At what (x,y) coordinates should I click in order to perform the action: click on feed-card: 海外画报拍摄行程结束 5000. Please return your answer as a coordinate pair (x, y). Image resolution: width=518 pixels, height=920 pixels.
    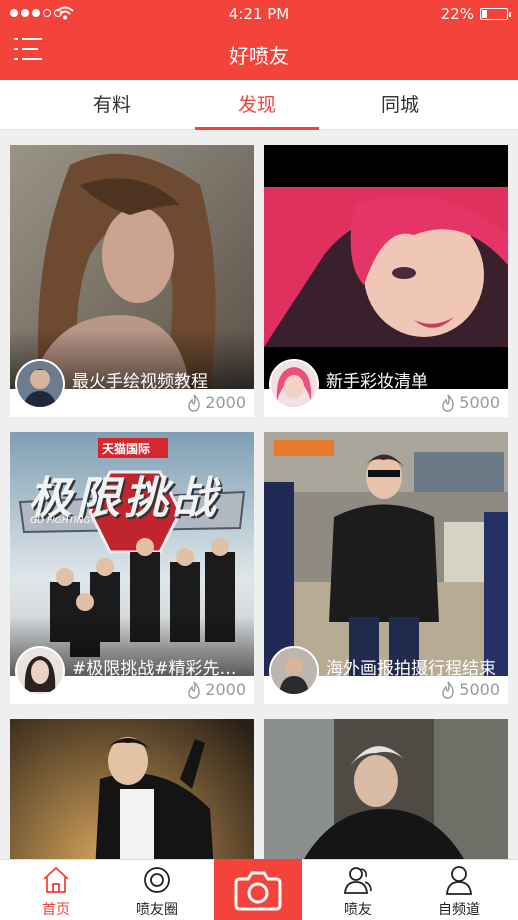
    Looking at the image, I should click on (386, 568).